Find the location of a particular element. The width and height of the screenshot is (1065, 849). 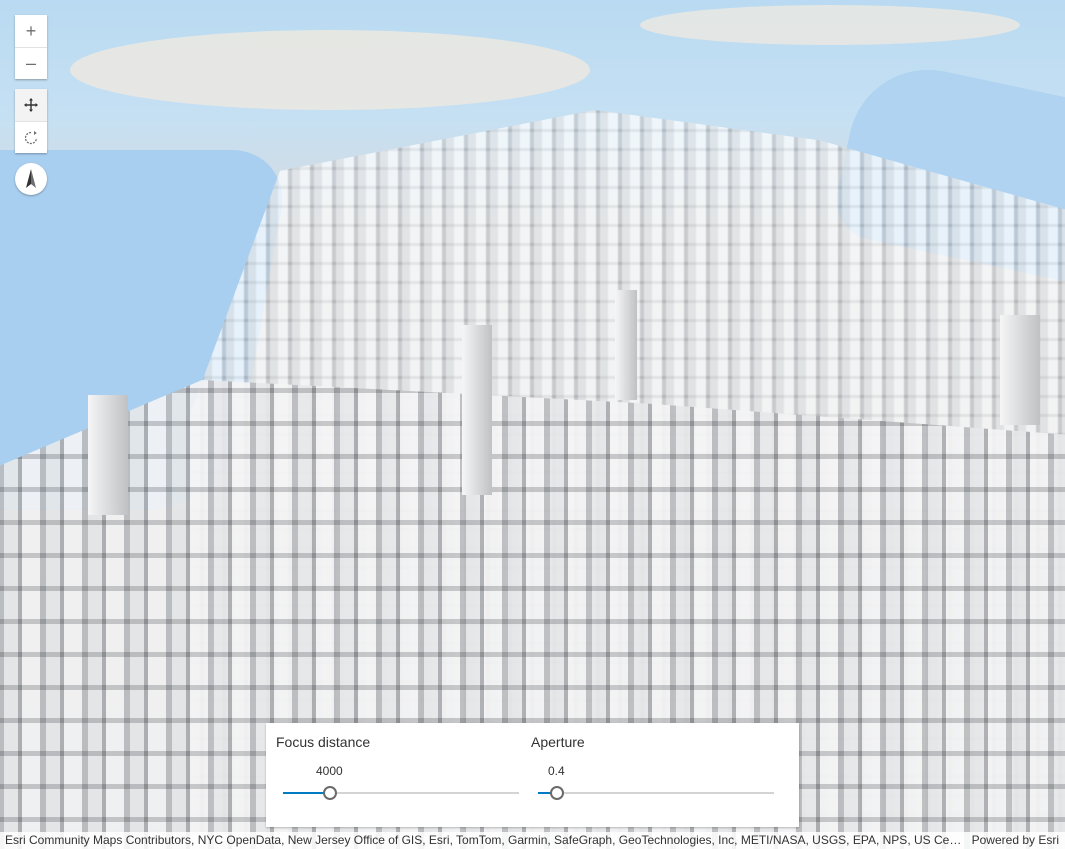

zoom-out-button: – is located at coordinates (31, 63).